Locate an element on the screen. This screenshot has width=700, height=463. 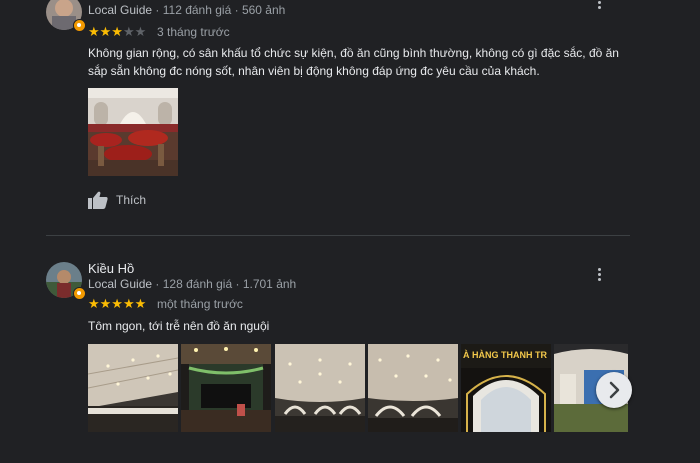
like-button: Thích is located at coordinates (117, 200).